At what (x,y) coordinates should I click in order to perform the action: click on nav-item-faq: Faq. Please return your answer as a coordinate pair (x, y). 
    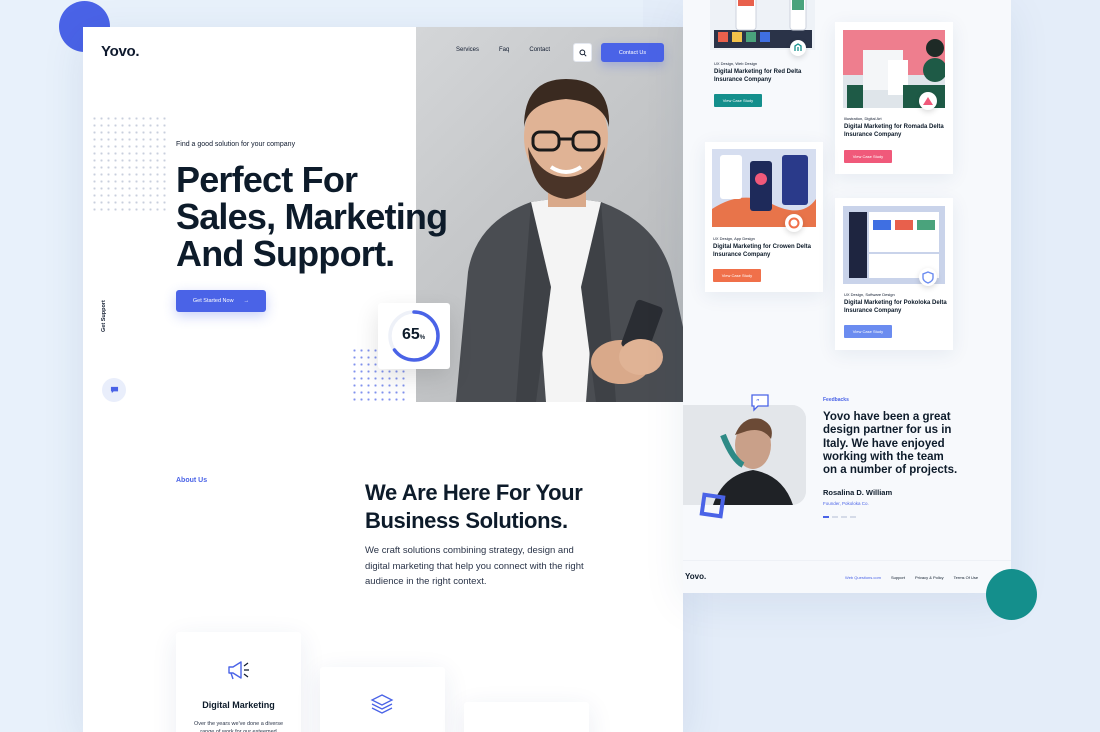
    Looking at the image, I should click on (504, 50).